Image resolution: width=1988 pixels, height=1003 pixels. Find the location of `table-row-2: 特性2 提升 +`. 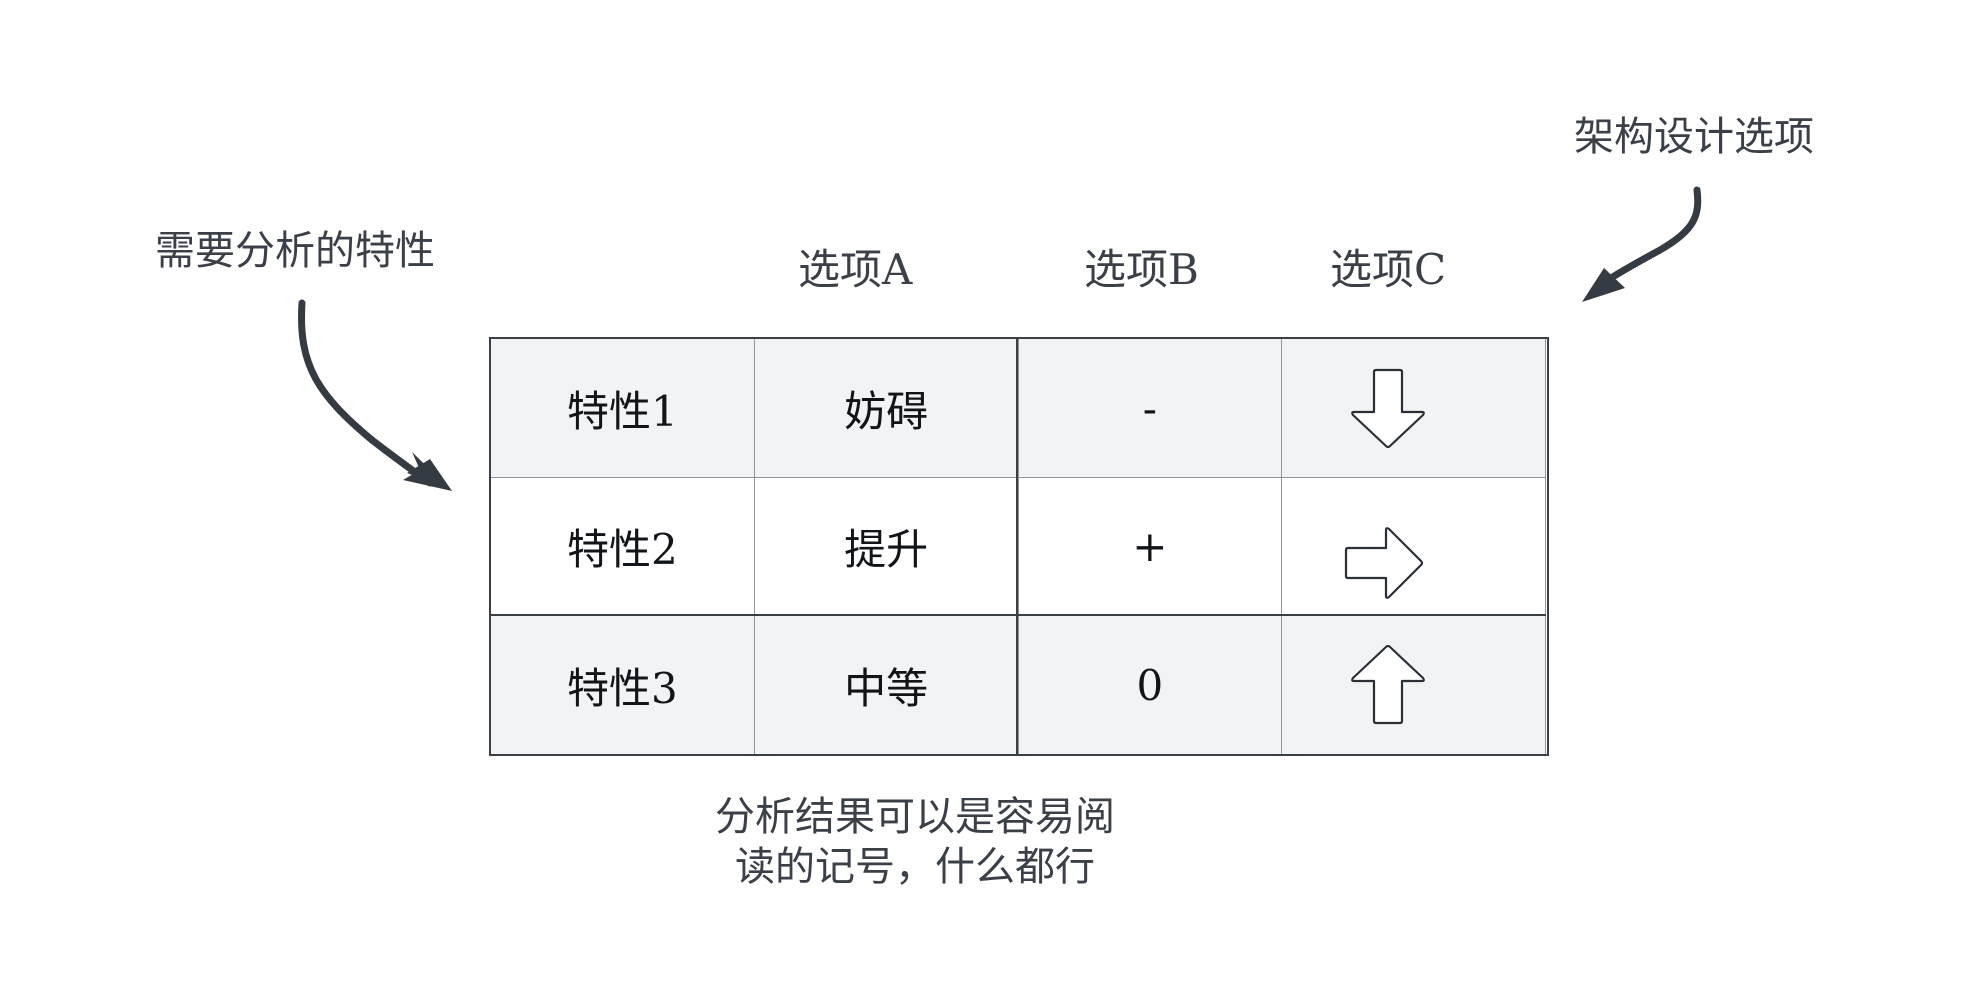

table-row-2: 特性2 提升 + is located at coordinates (1018, 546).